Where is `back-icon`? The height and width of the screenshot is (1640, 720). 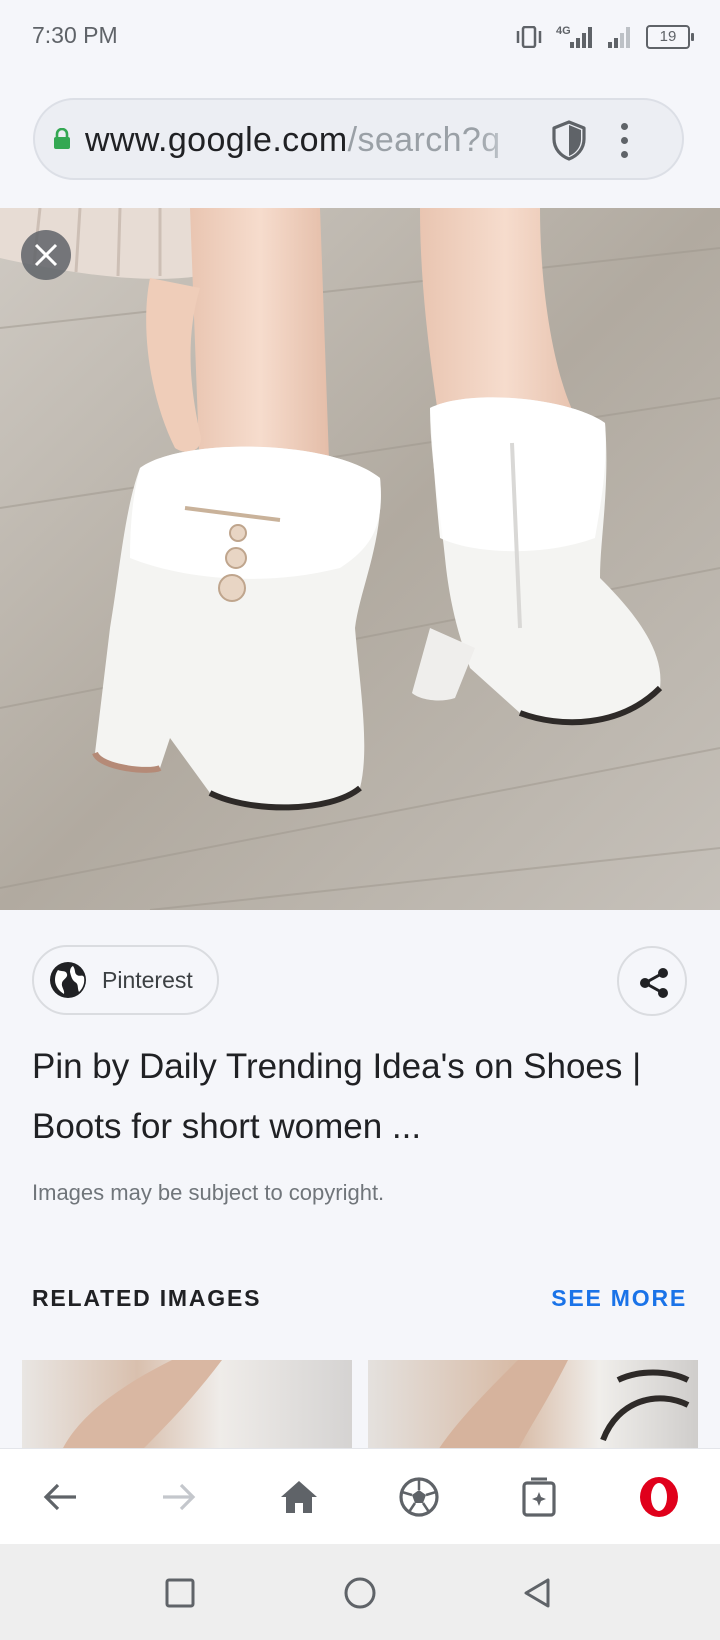
back-icon is located at coordinates (60, 1497).